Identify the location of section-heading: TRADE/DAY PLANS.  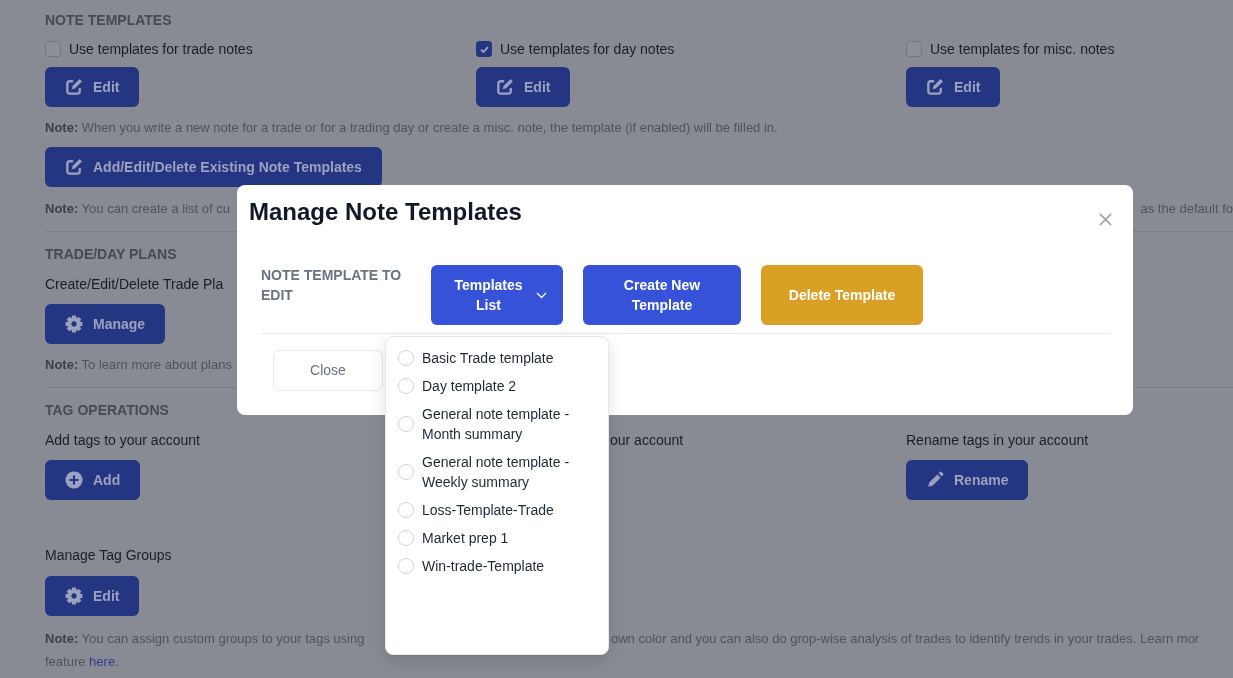
(111, 254).